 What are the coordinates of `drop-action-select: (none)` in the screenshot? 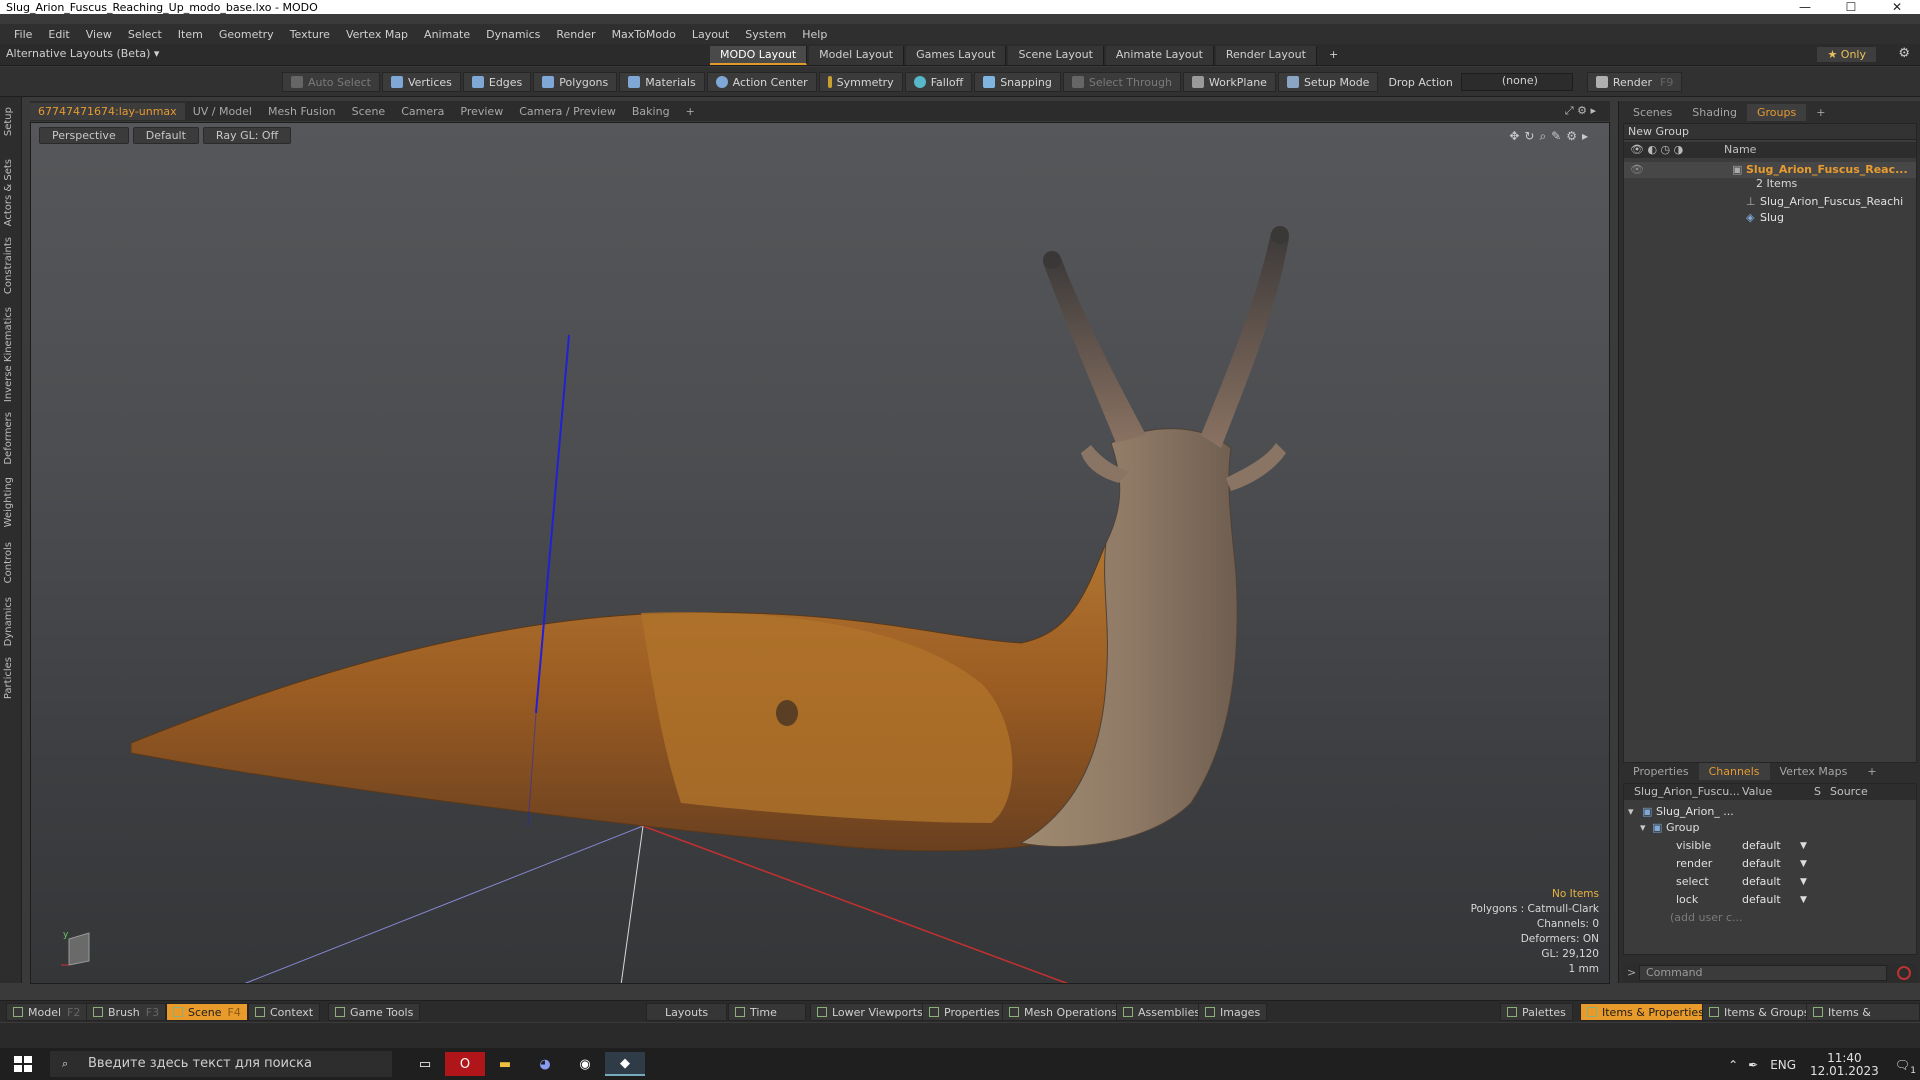 It's located at (1516, 82).